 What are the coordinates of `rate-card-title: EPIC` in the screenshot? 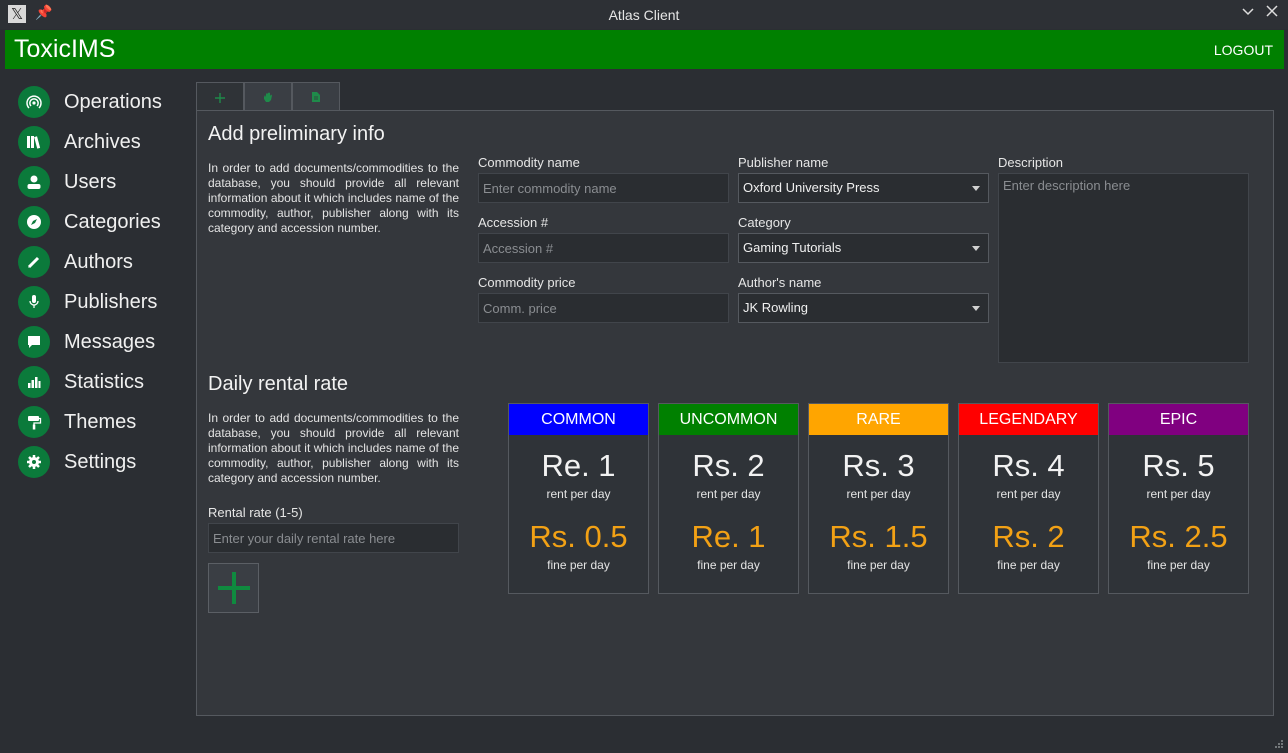 It's located at (1178, 419).